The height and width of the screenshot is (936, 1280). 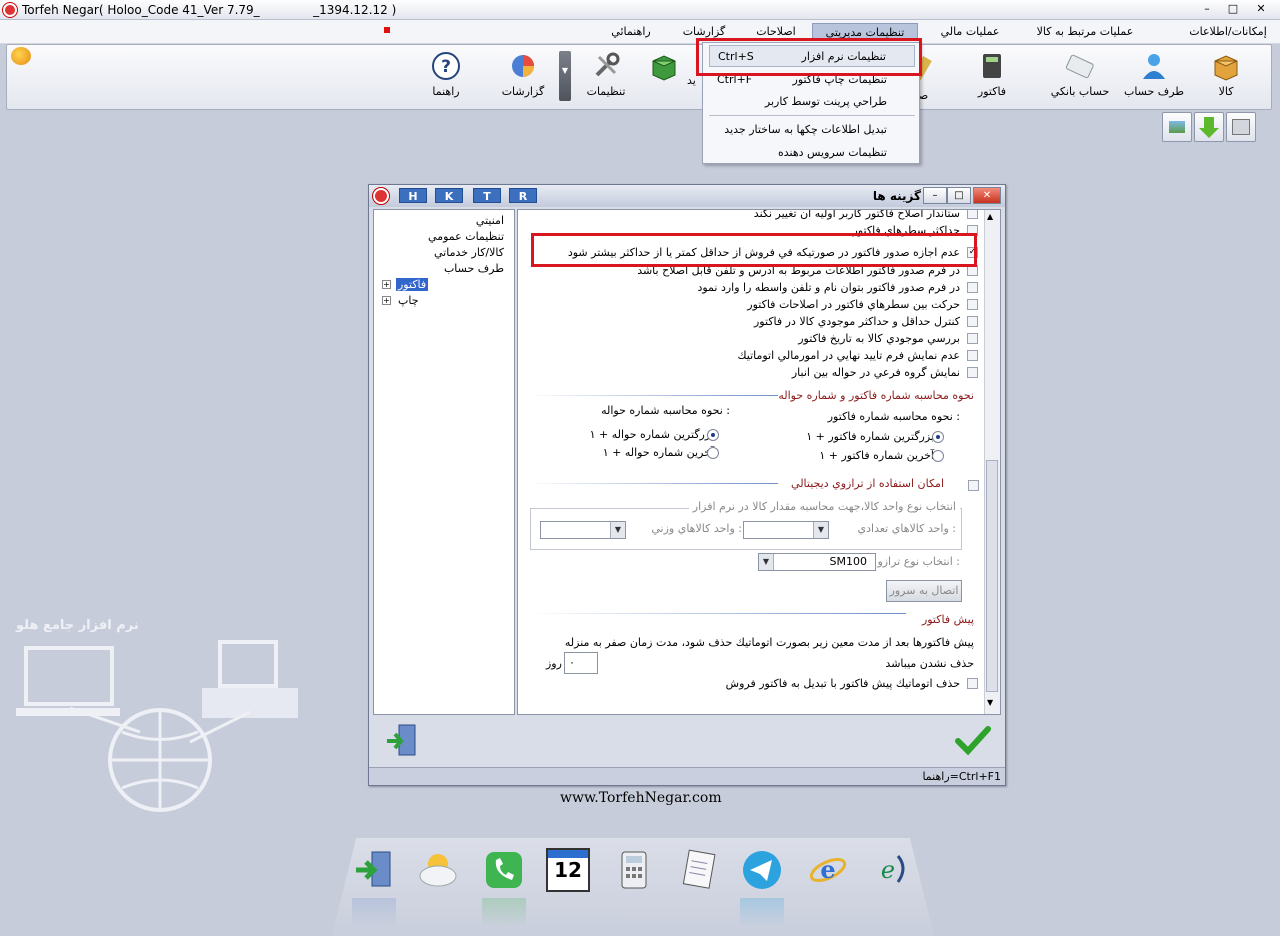 What do you see at coordinates (973, 485) in the screenshot?
I see `scale-enable-checkbox` at bounding box center [973, 485].